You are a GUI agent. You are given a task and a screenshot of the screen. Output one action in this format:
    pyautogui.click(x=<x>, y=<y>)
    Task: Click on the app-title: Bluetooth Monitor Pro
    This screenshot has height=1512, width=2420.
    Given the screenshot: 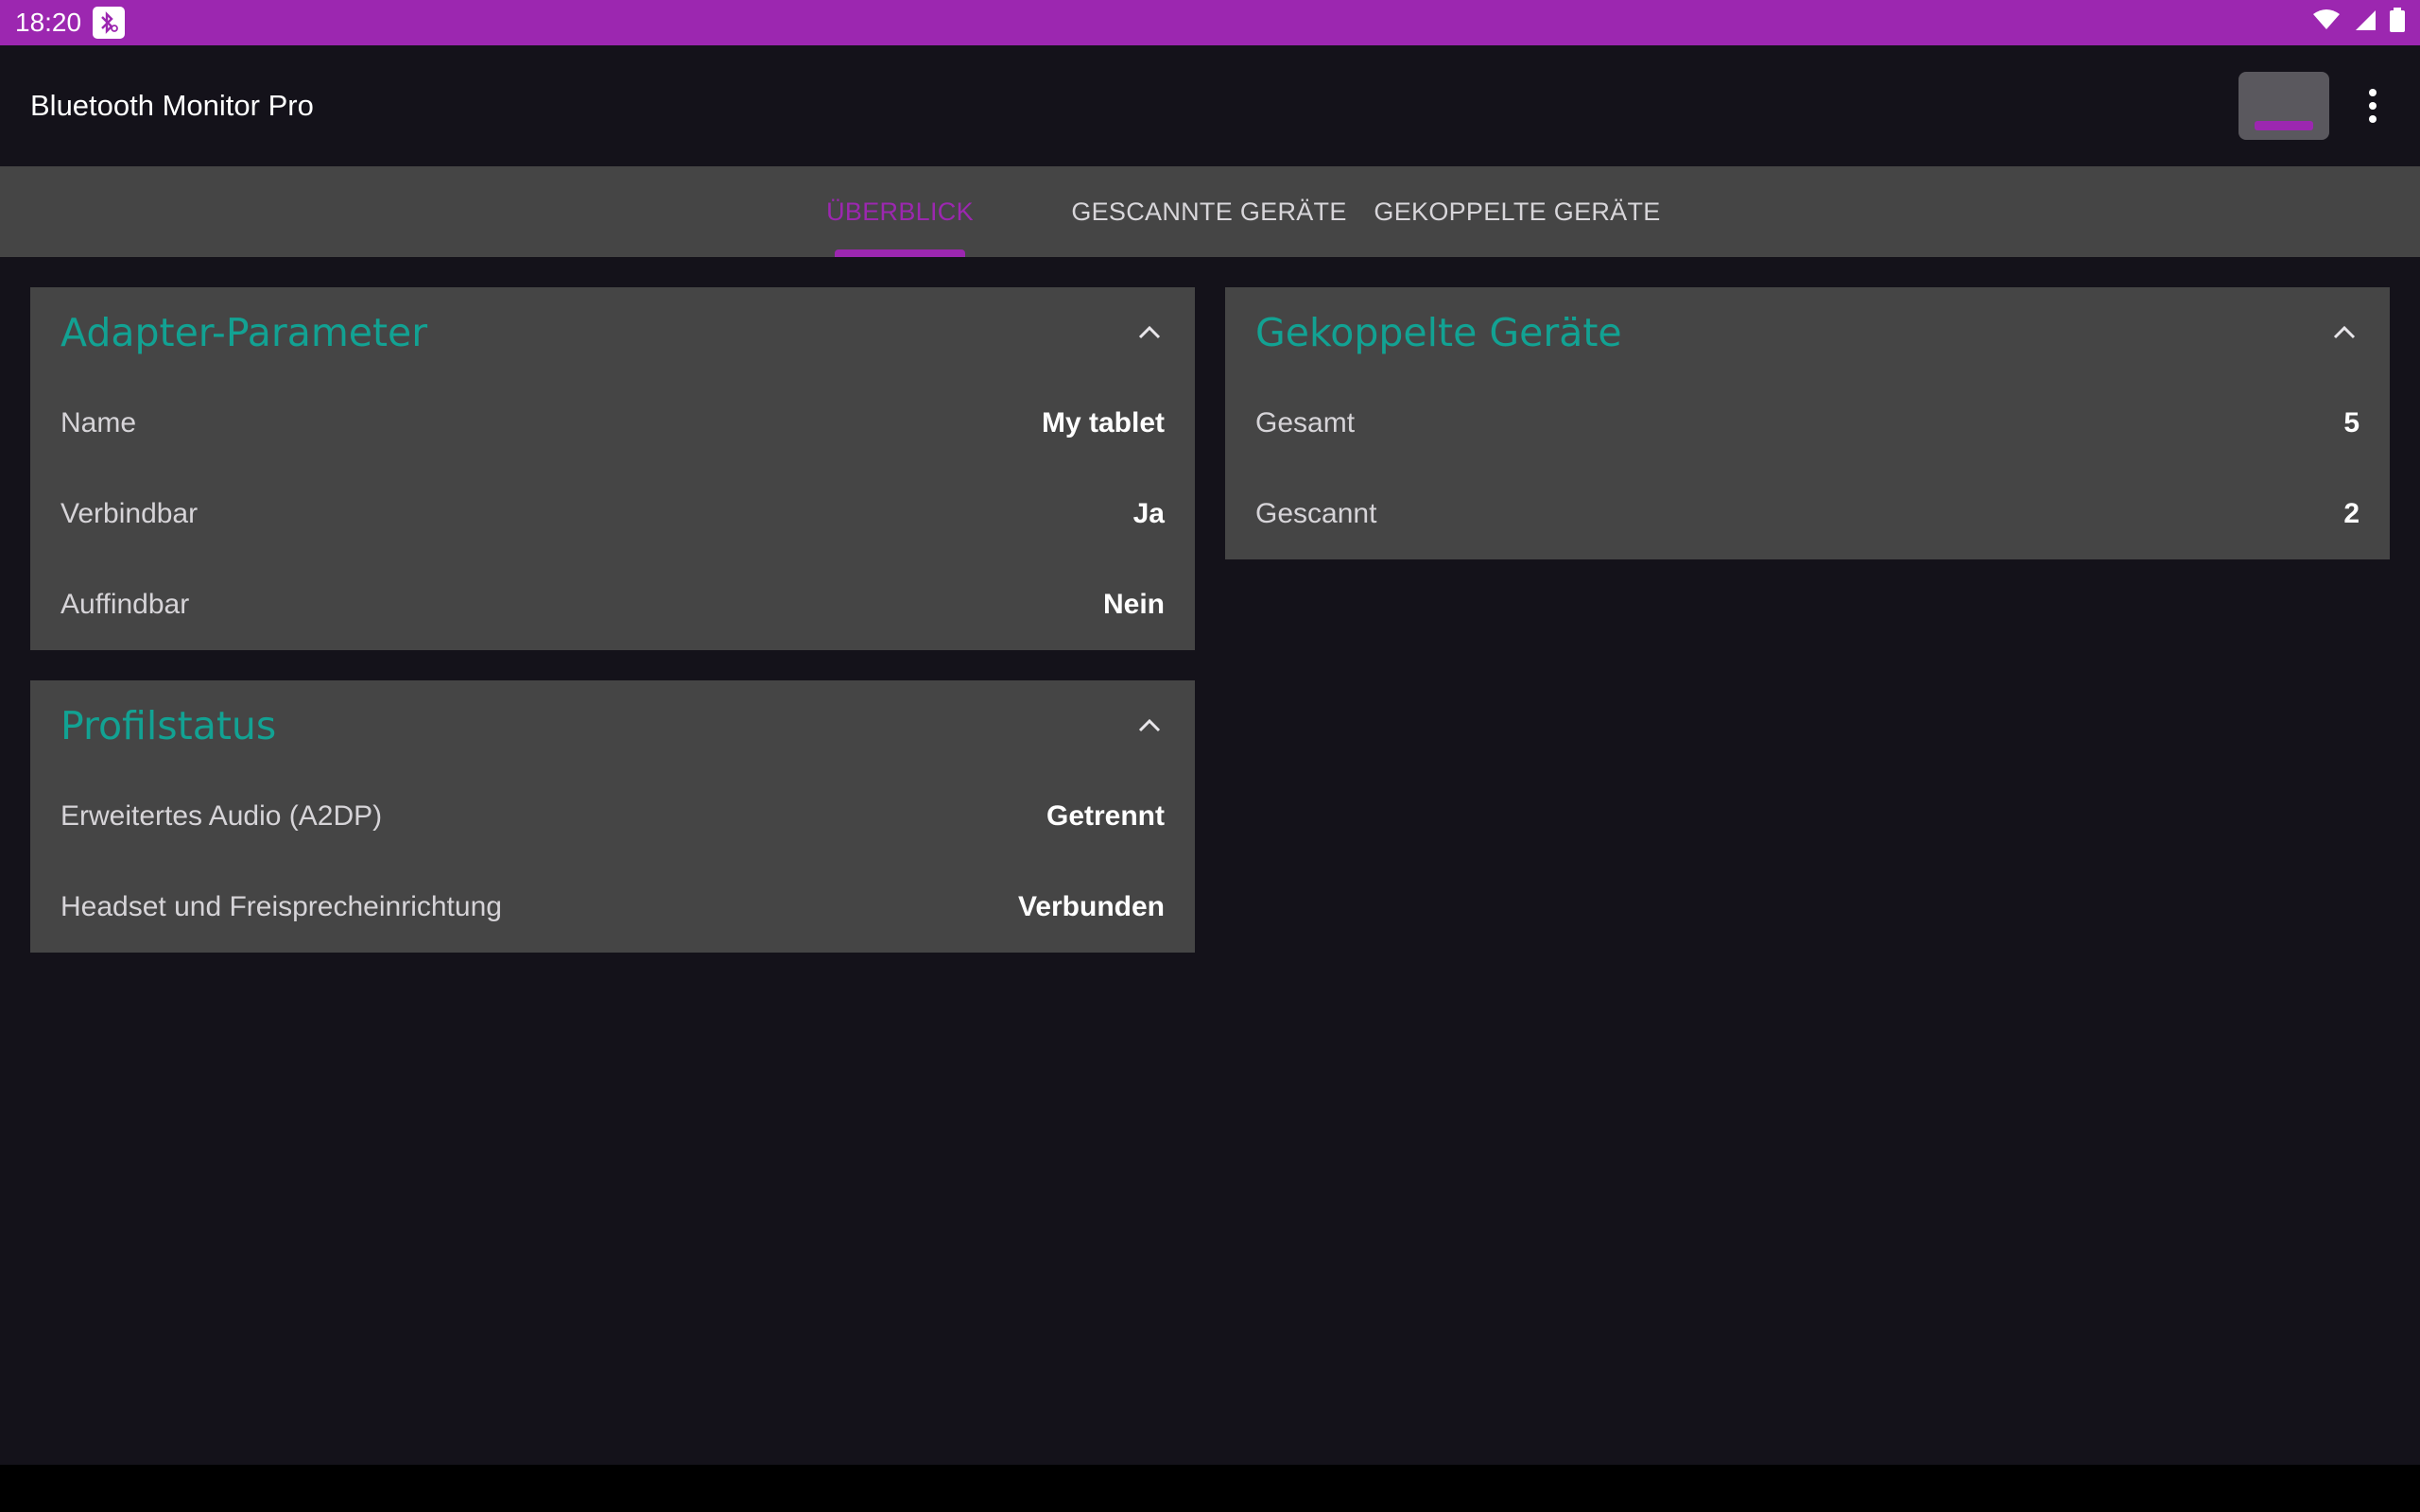 What is the action you would take?
    pyautogui.click(x=172, y=105)
    